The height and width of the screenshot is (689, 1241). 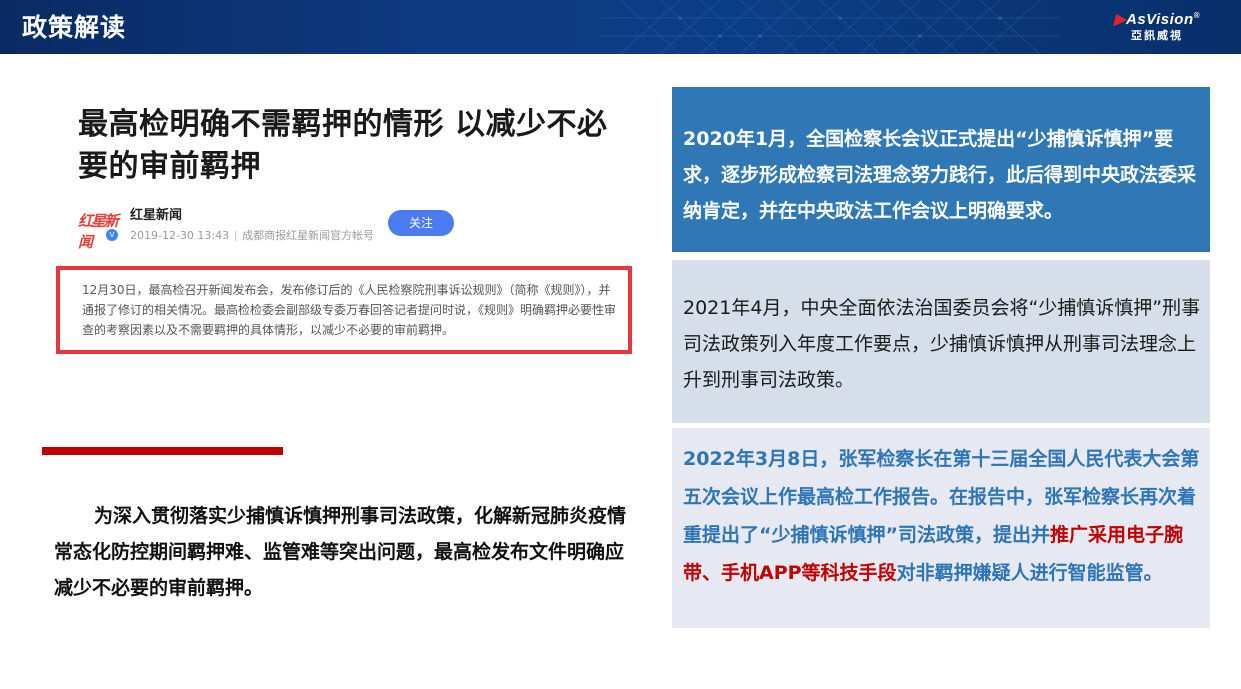 I want to click on source-logo: 红星新闻 v, so click(x=99, y=228).